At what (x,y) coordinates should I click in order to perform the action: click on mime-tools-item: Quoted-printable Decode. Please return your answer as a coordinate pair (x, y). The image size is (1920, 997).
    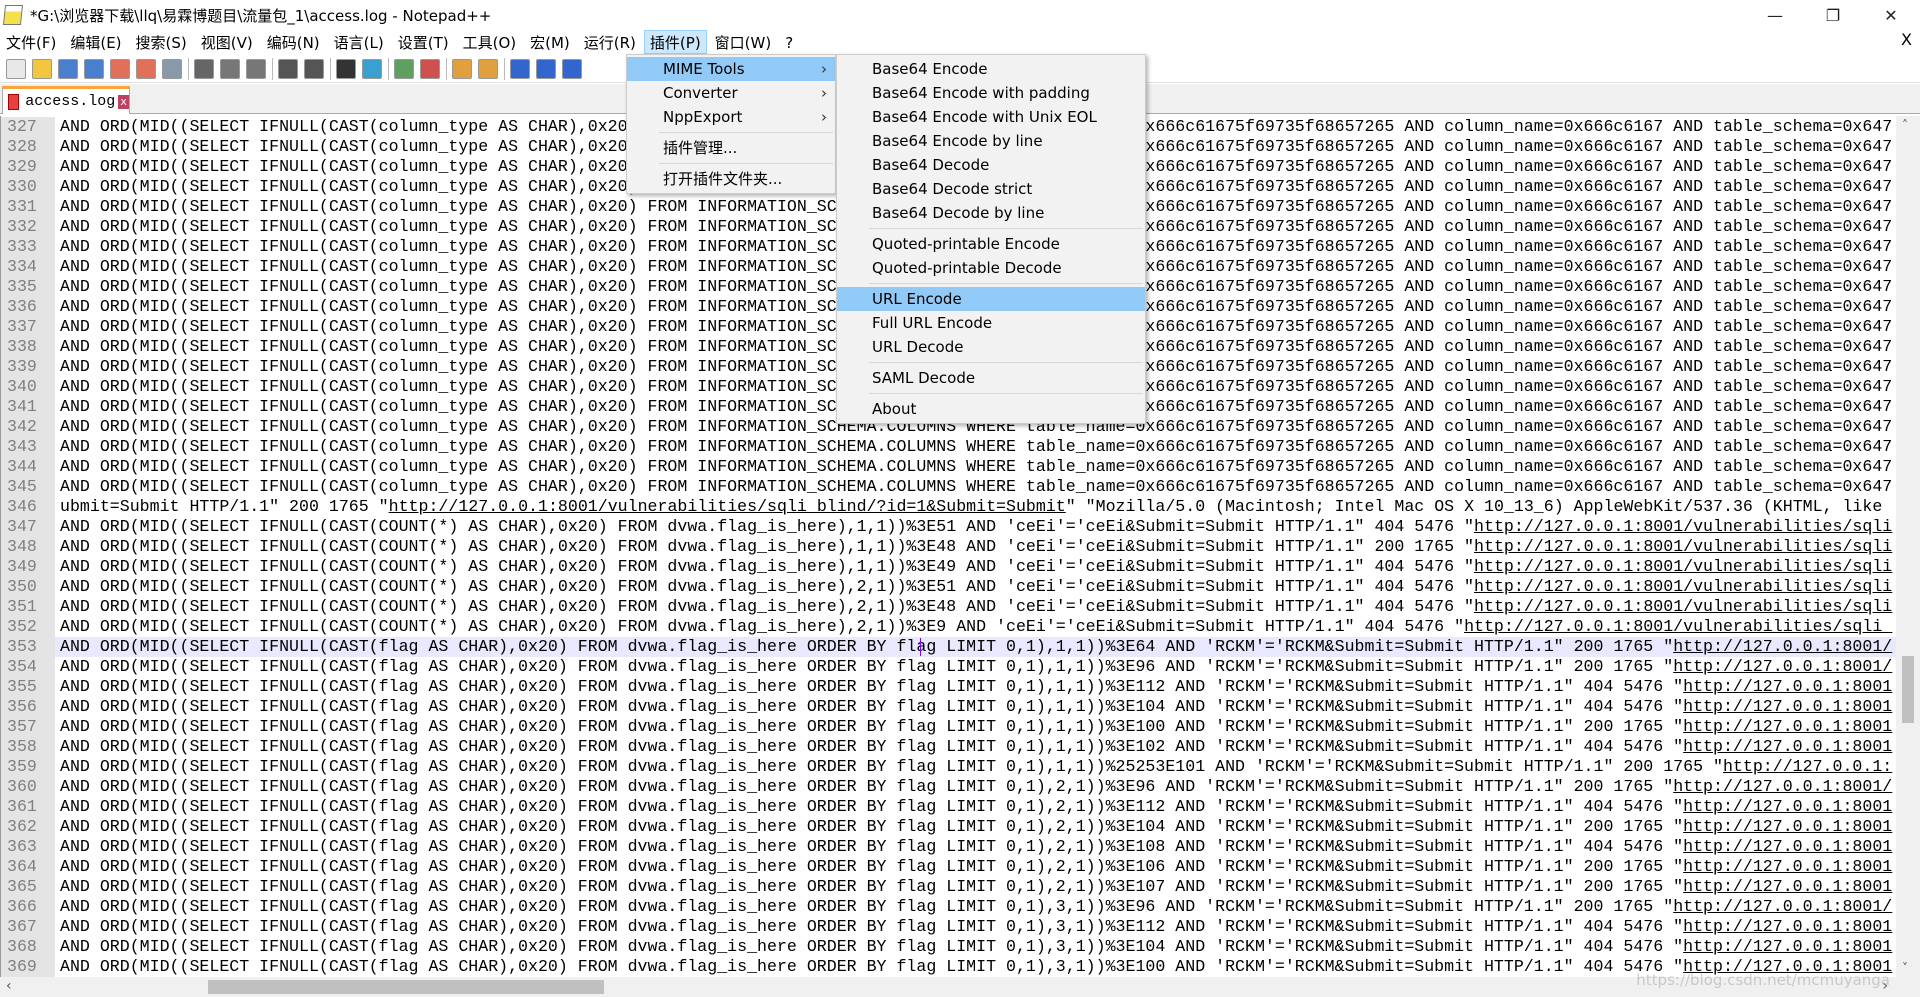
    Looking at the image, I should click on (991, 268).